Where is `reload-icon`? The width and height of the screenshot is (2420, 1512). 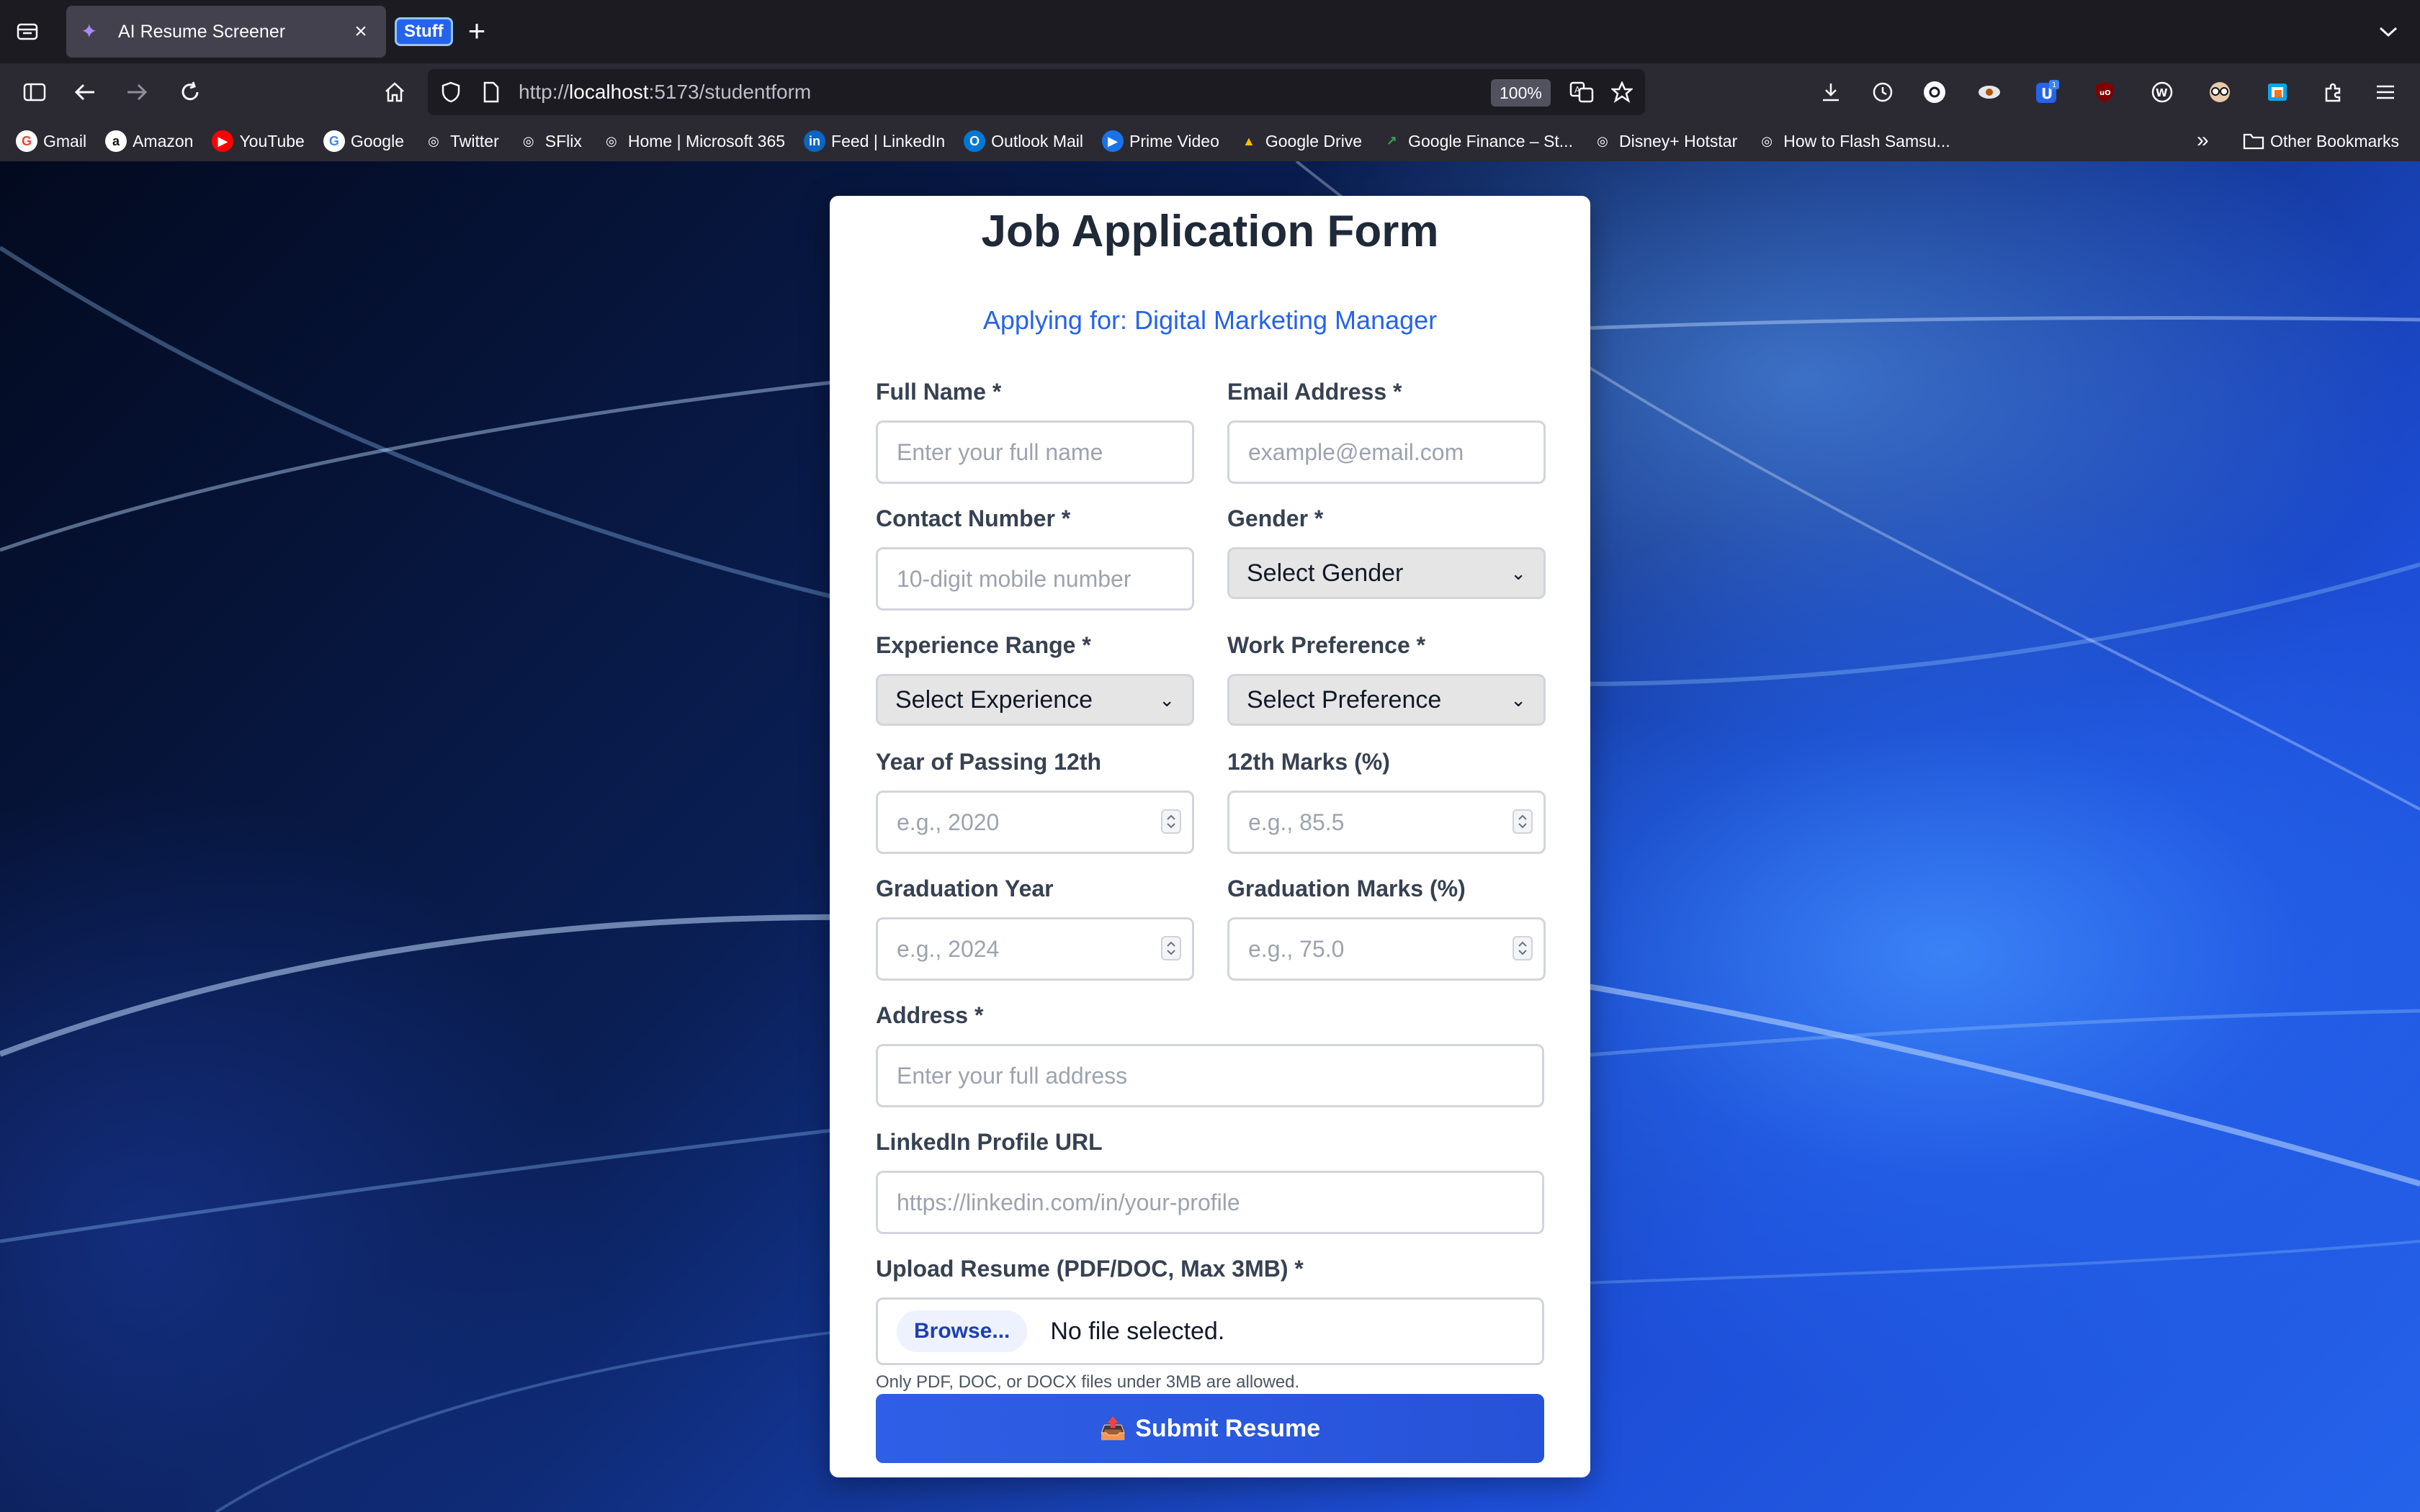 reload-icon is located at coordinates (191, 92).